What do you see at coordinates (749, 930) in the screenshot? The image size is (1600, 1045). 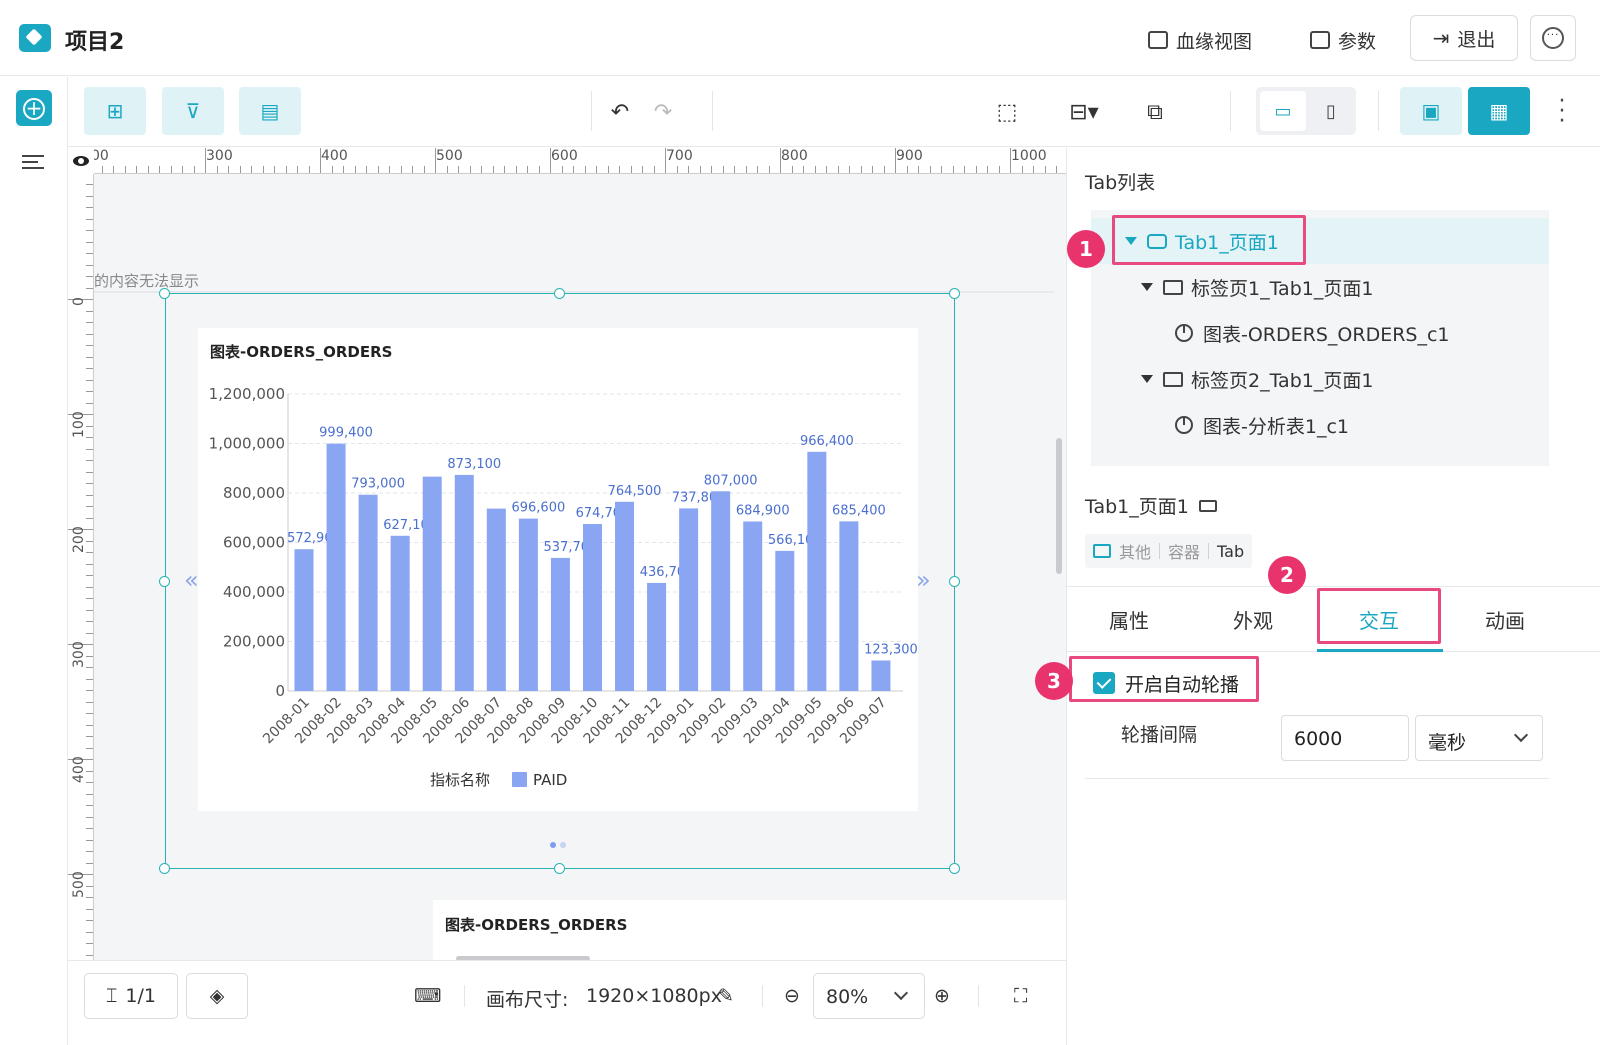 I see `second-chart-card: 图表-ORDERS_ORDERS` at bounding box center [749, 930].